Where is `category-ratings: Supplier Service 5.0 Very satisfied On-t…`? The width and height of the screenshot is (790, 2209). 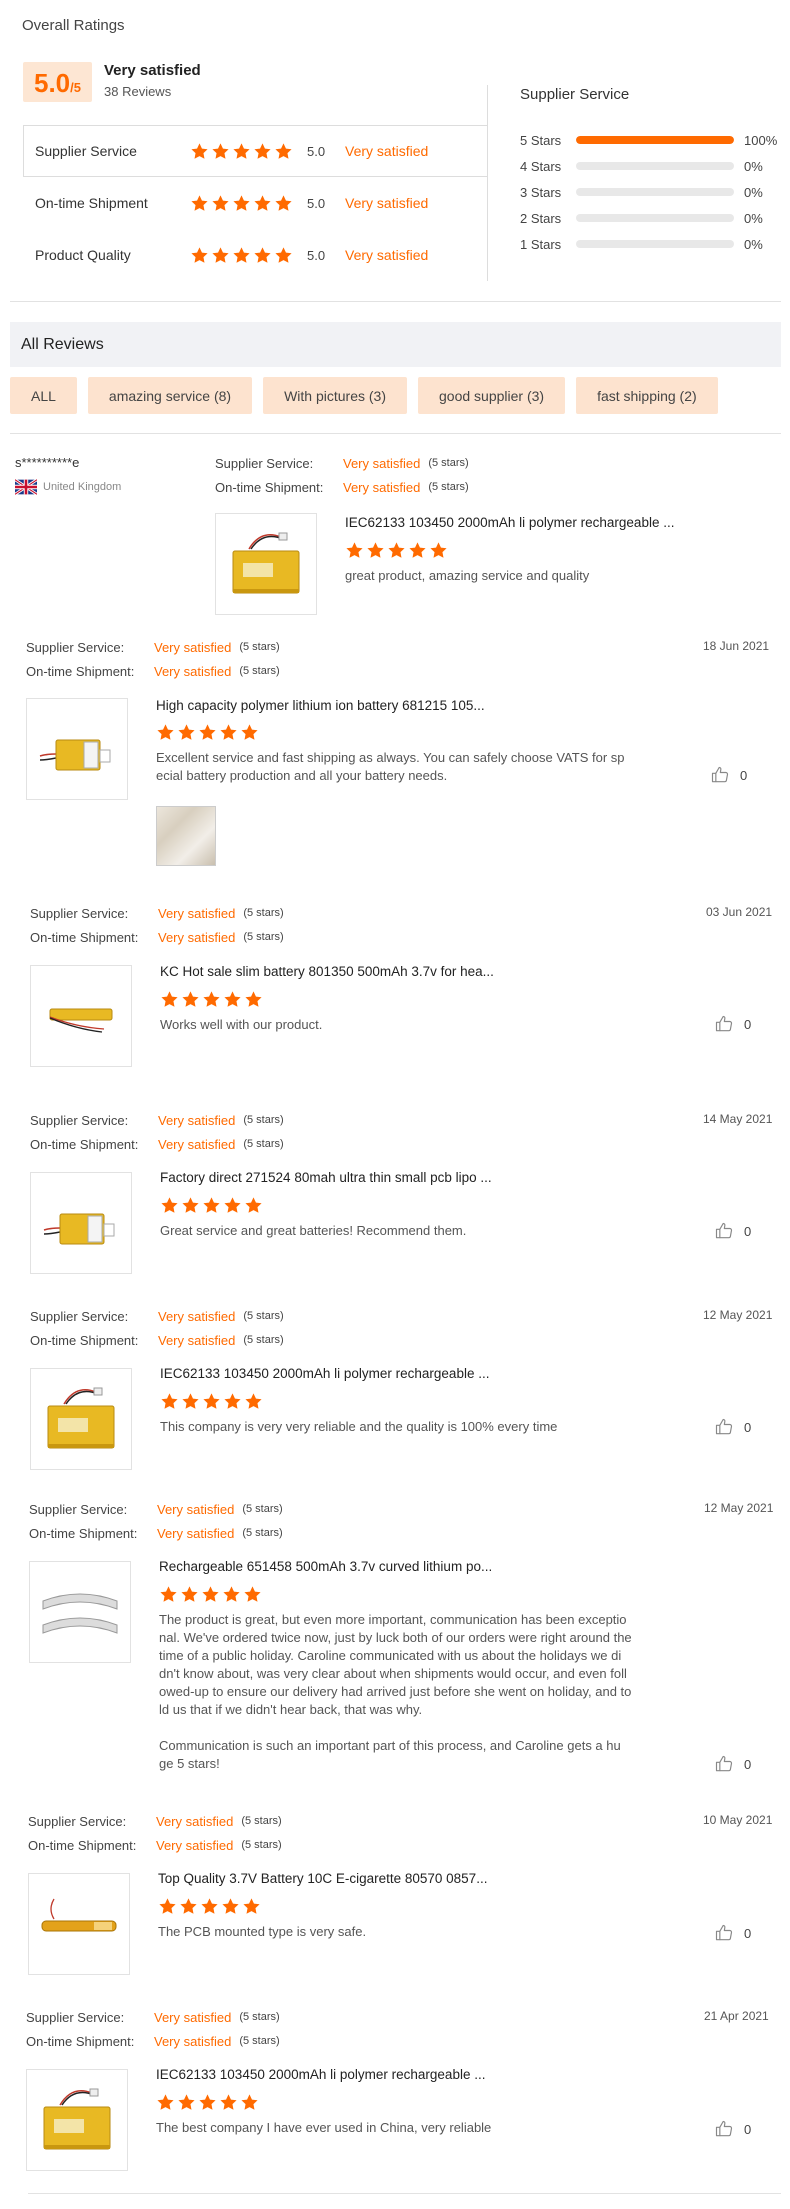
category-ratings: Supplier Service 5.0 Very satisfied On-t… is located at coordinates (255, 202).